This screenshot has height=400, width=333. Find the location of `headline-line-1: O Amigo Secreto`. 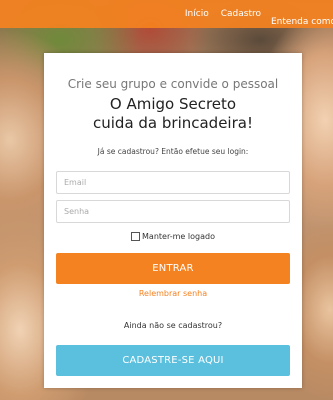

headline-line-1: O Amigo Secreto is located at coordinates (173, 104).